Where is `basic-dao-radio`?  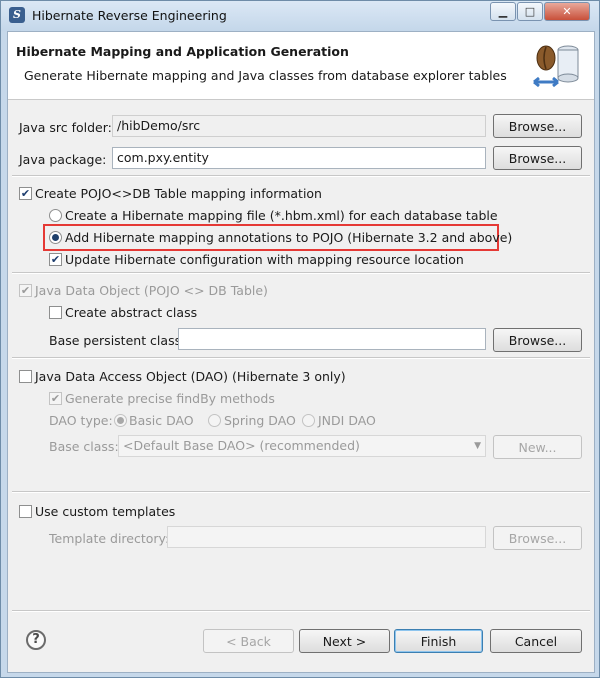 basic-dao-radio is located at coordinates (120, 420).